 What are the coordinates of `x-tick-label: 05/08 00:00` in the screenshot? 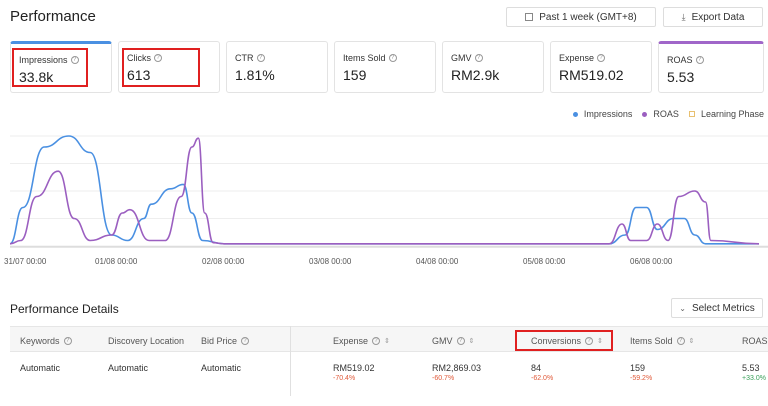 It's located at (544, 261).